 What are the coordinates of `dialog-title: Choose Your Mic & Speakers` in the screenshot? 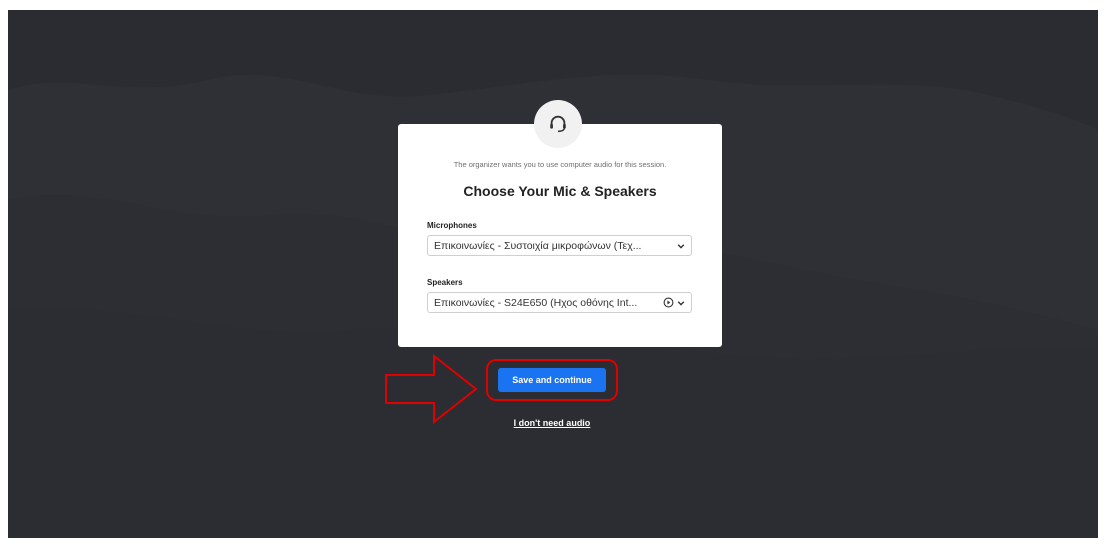 It's located at (560, 191).